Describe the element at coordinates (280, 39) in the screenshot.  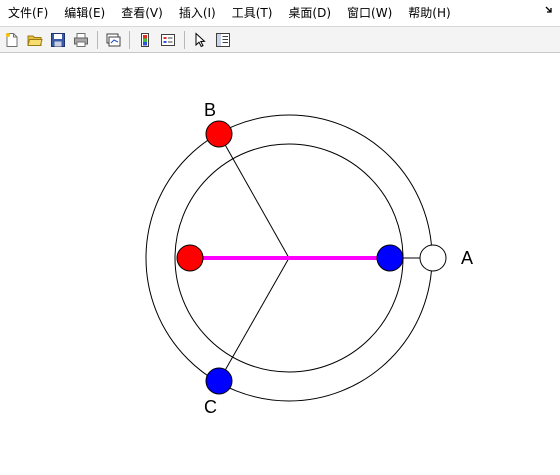
I see `toolbar` at that location.